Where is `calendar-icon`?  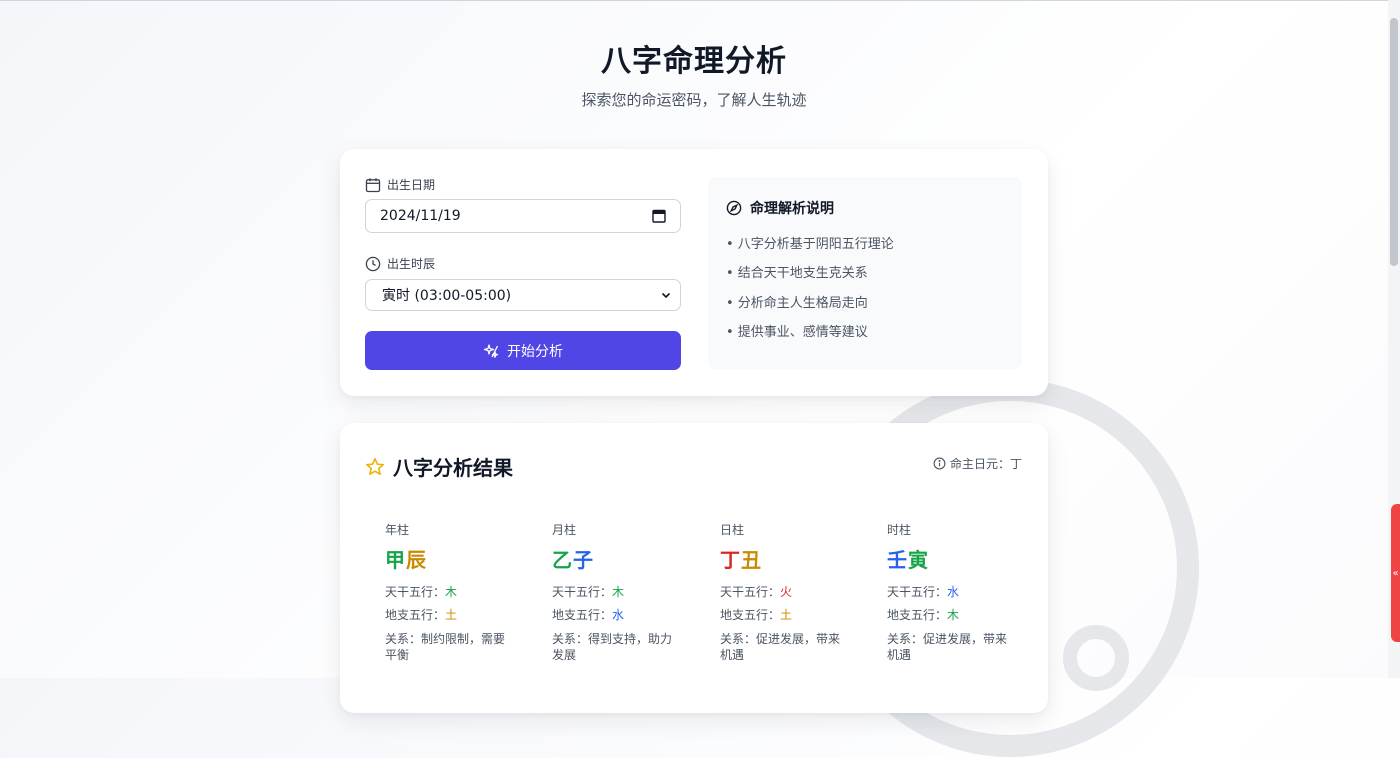 calendar-icon is located at coordinates (373, 184).